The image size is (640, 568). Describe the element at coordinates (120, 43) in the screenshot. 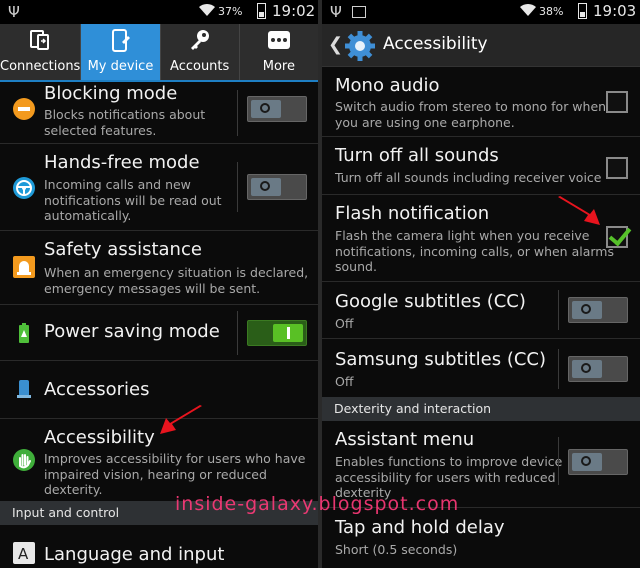

I see `my-device-icon` at that location.